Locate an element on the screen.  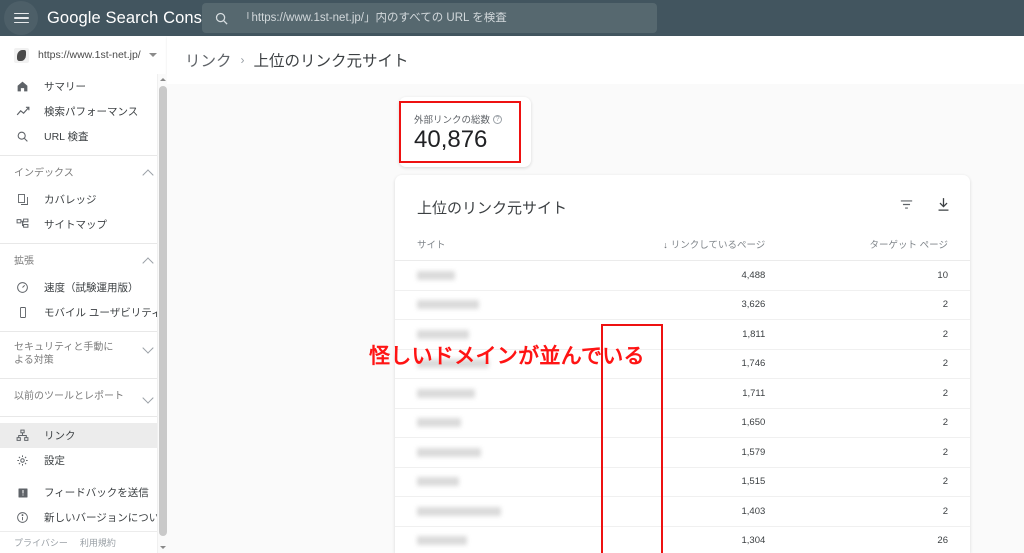
cell-linking-pages: 4,488 is located at coordinates (687, 275).